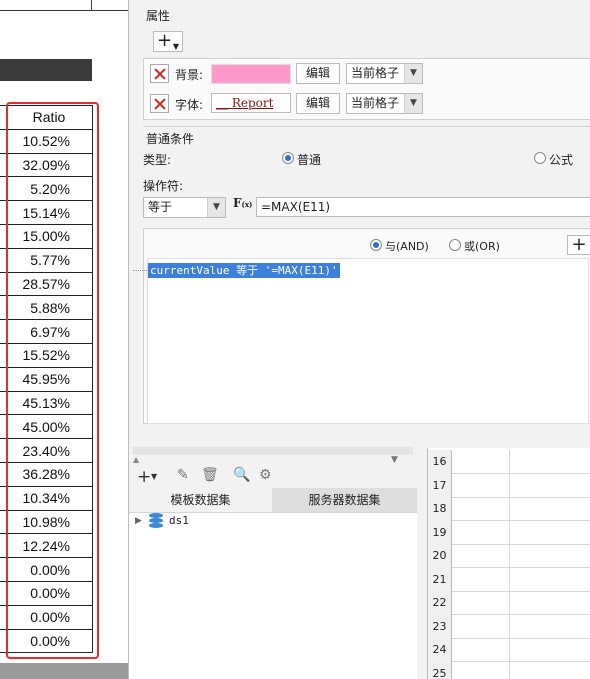 The height and width of the screenshot is (679, 590). I want to click on background-scope-select: 当前格子 ▼, so click(384, 73).